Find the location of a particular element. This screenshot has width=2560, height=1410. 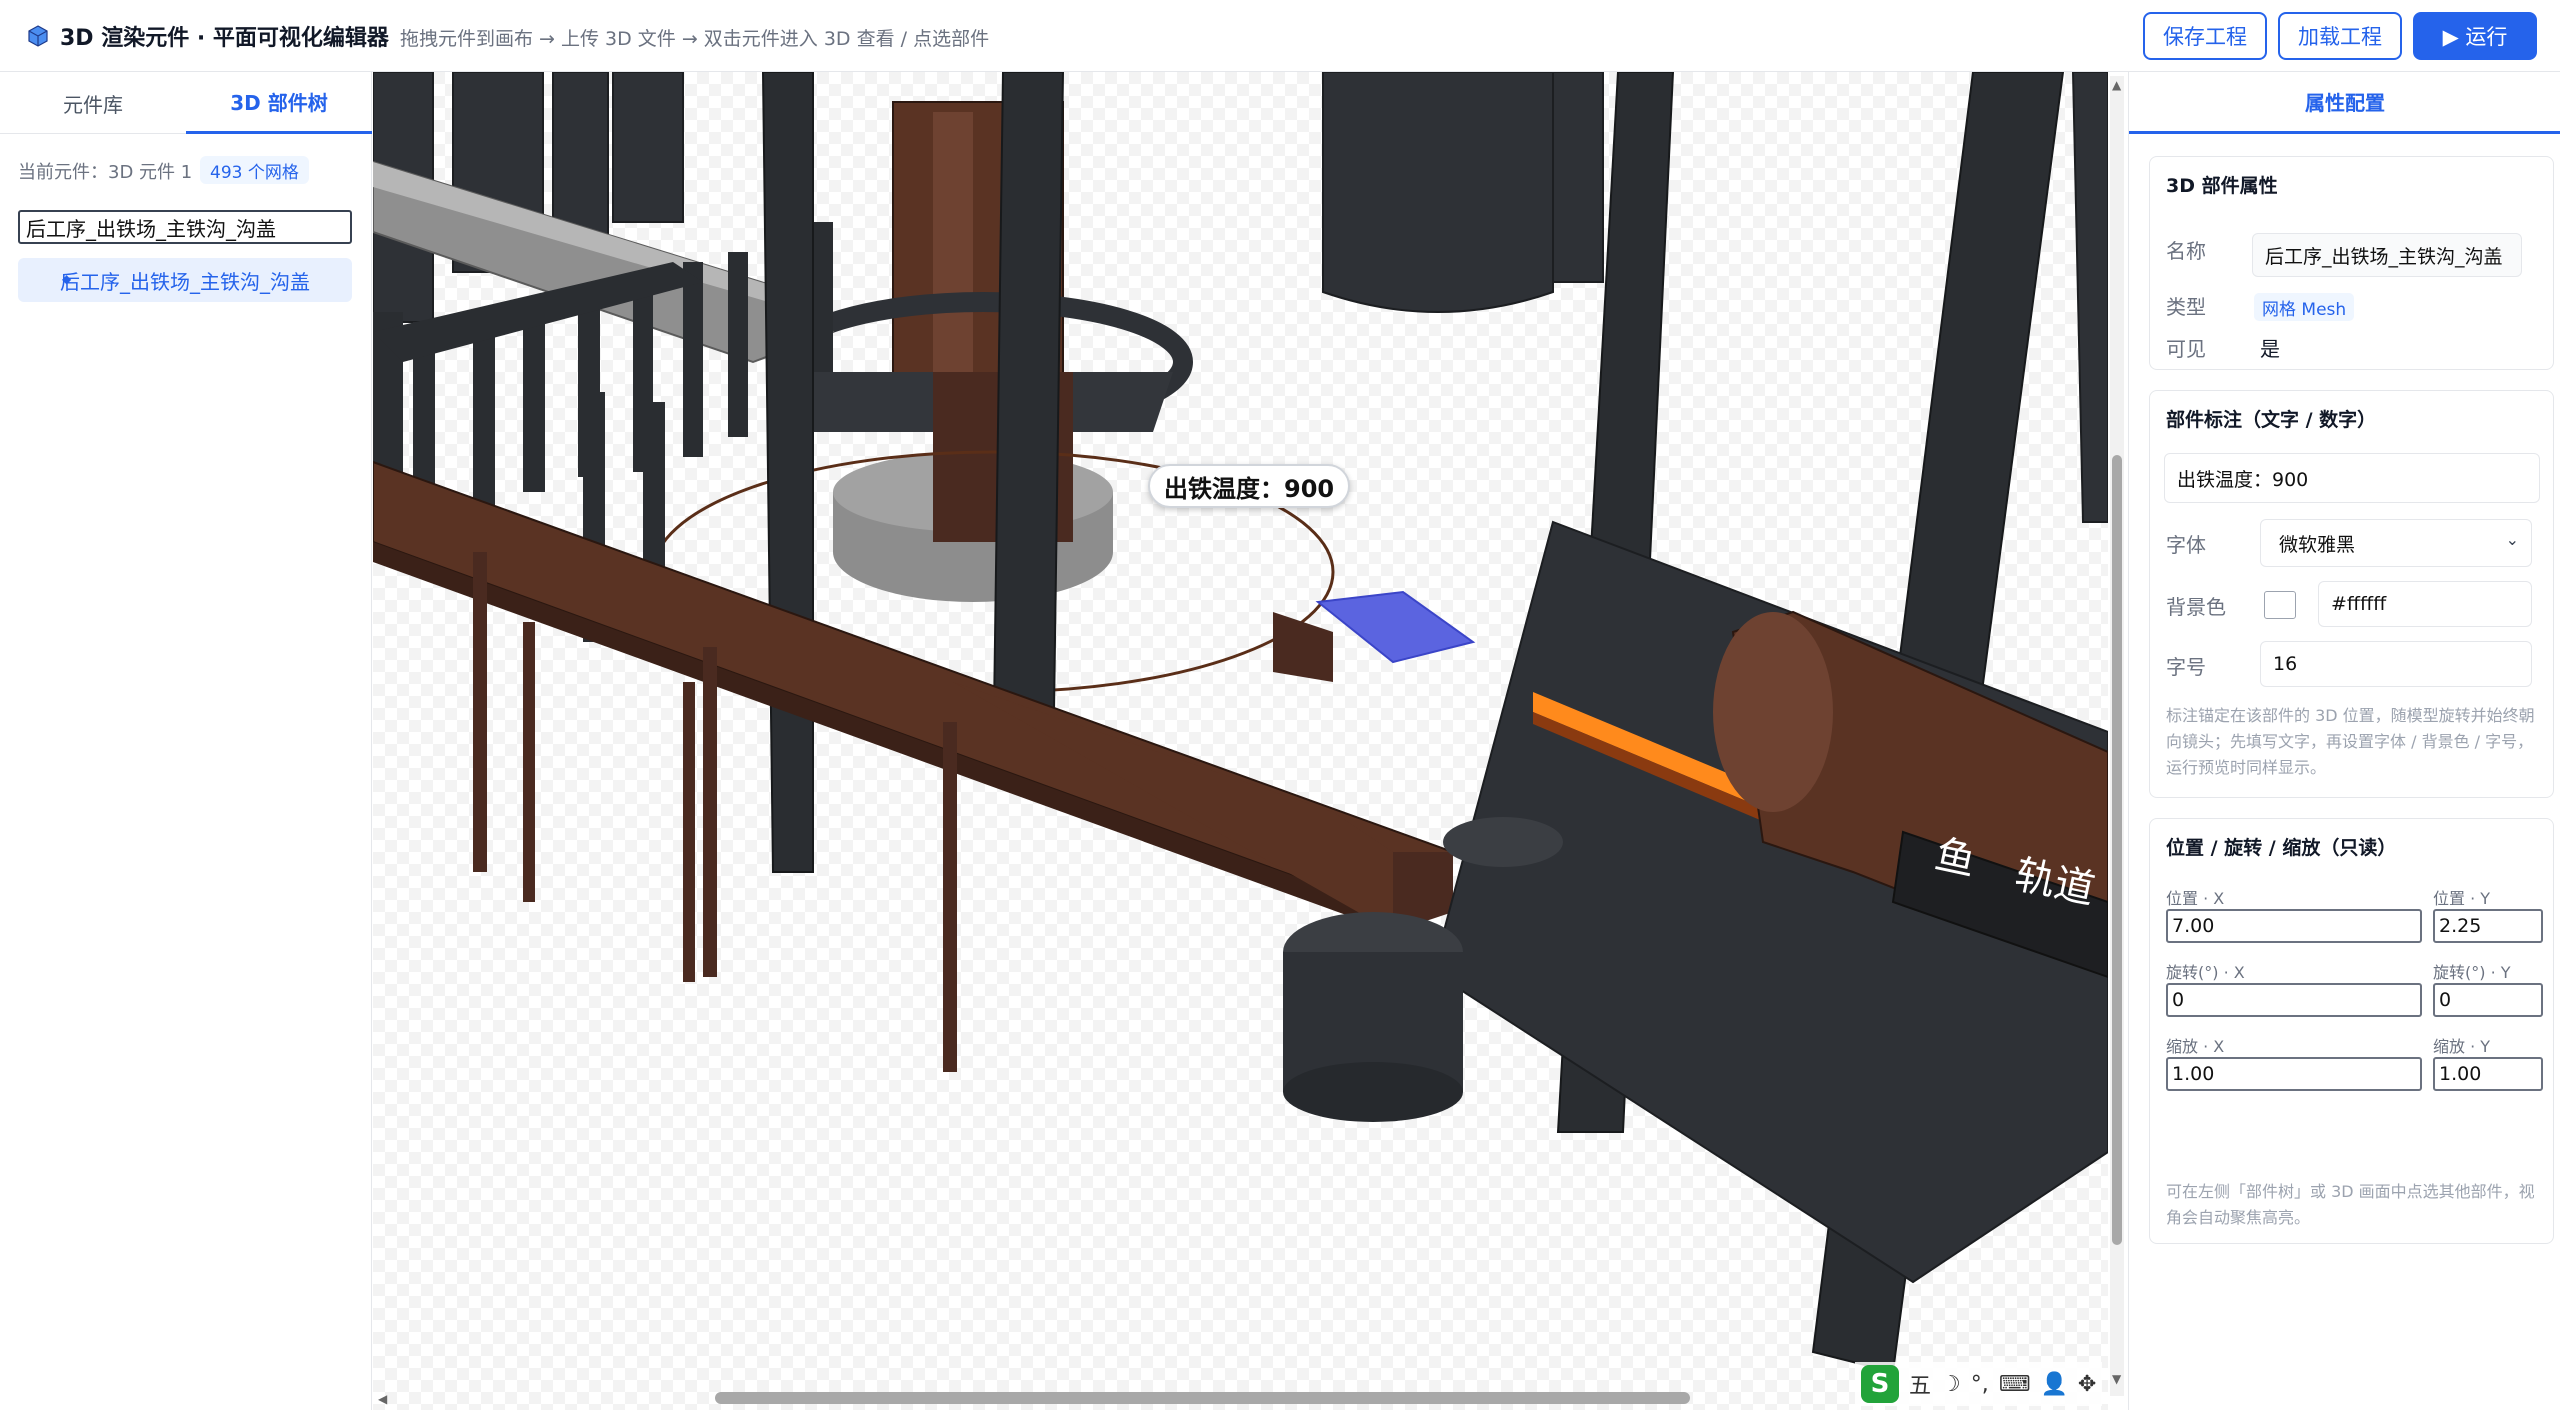

part-name-field: 后工序_出铁场_主铁沟_沟盖 is located at coordinates (2387, 255).